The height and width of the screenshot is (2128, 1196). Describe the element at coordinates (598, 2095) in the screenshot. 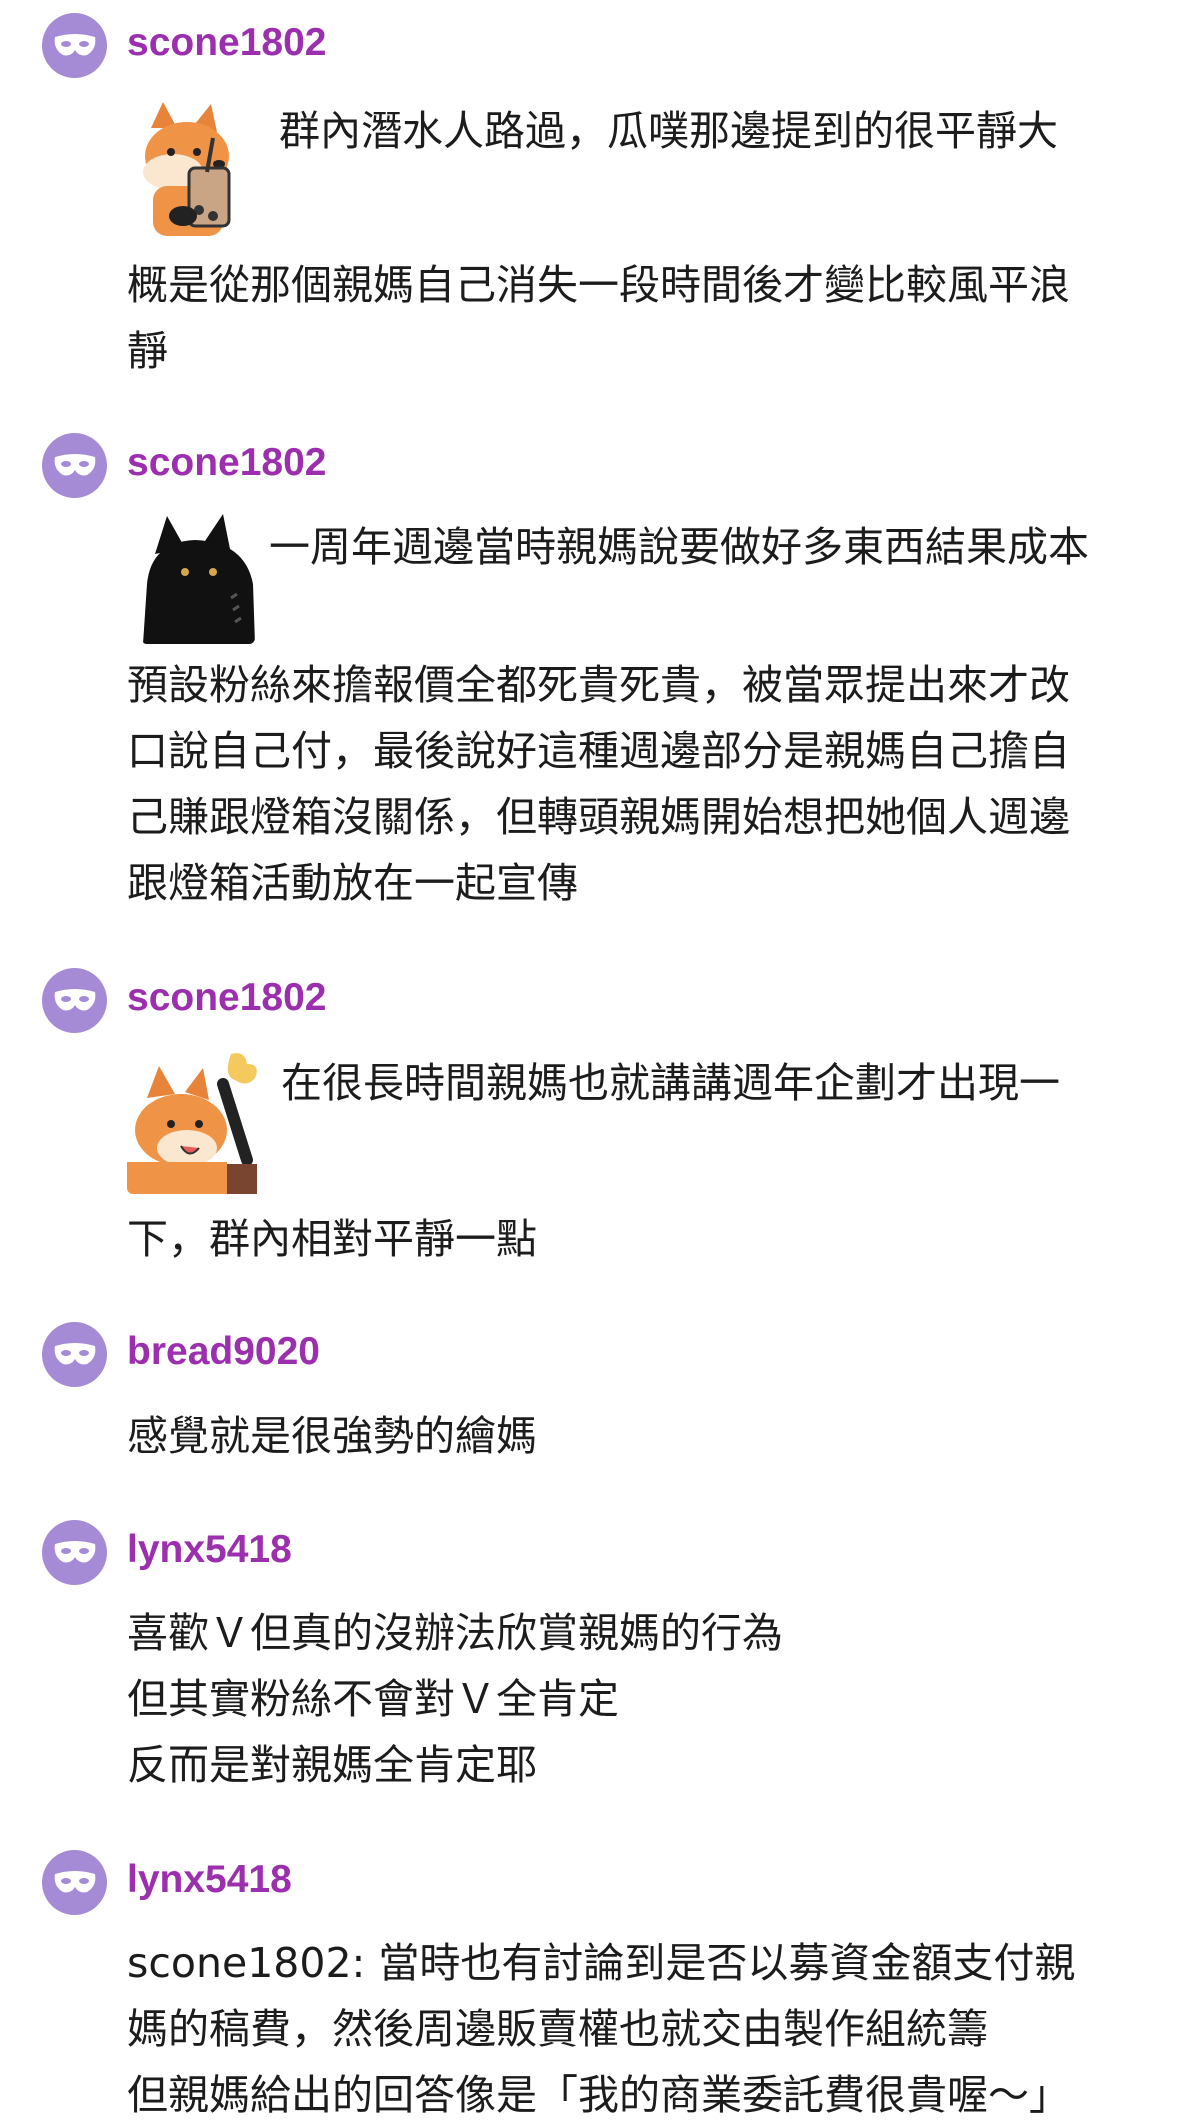

I see `comment-text: 但親媽給出的回答像是「我的商業委託費很貴喔～」` at that location.